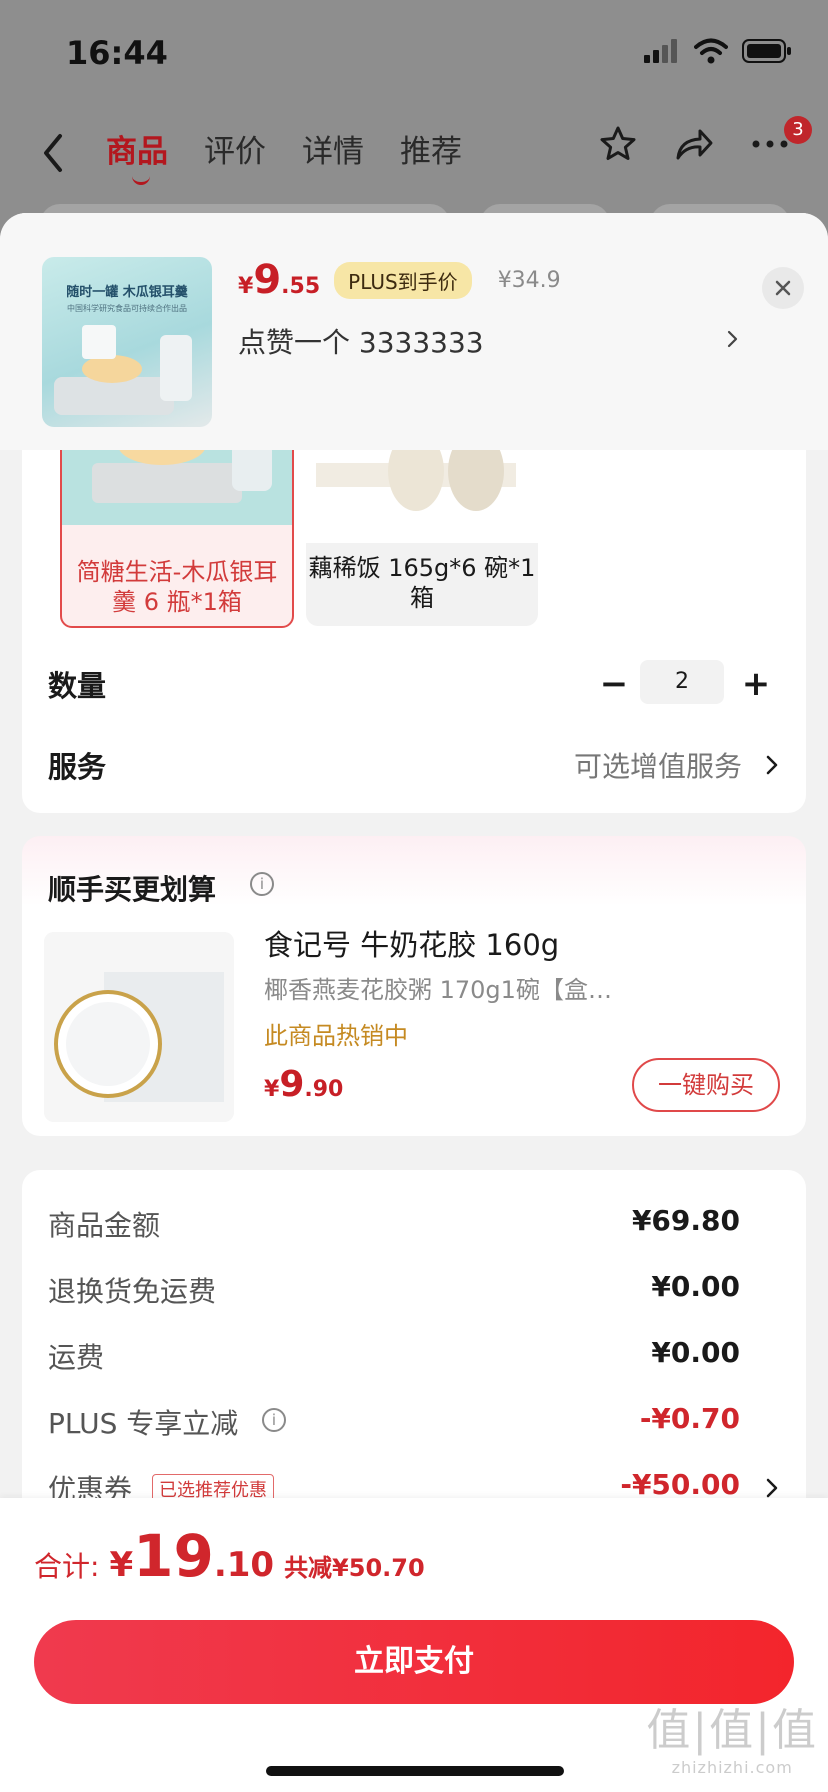 The width and height of the screenshot is (828, 1792). Describe the element at coordinates (415, 1771) in the screenshot. I see `home-indicator` at that location.